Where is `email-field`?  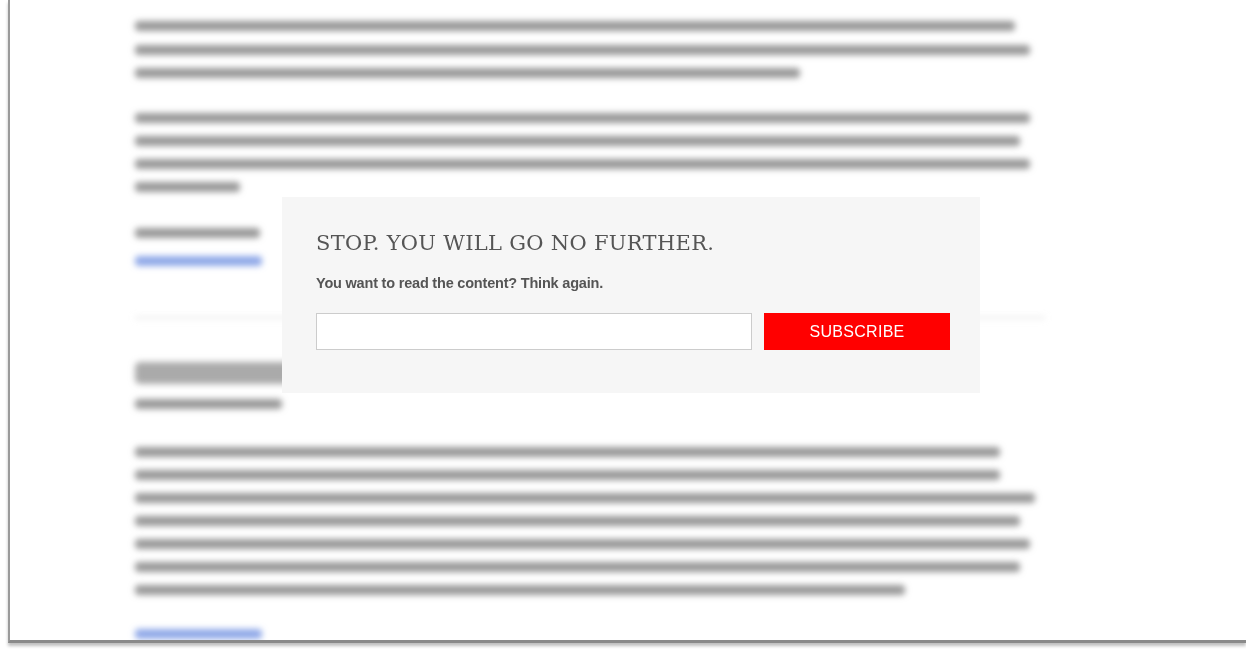 email-field is located at coordinates (534, 331).